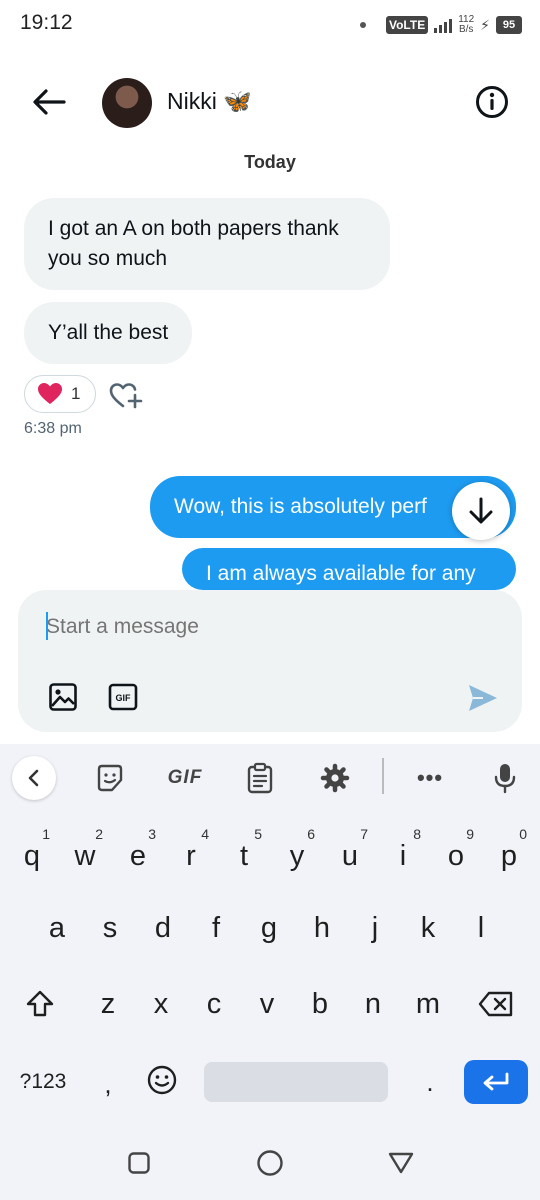  I want to click on status-time: 19:12, so click(46, 22).